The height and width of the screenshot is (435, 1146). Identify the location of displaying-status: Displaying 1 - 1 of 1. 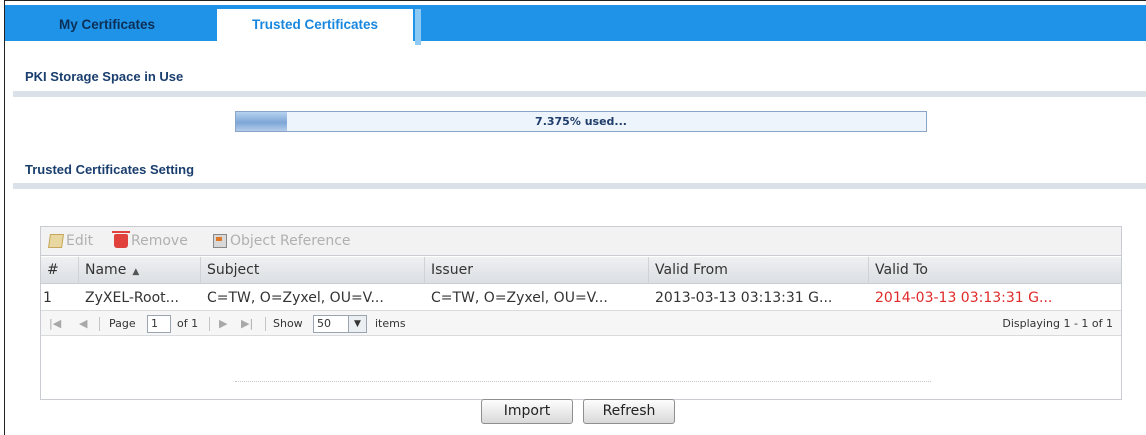
(1057, 323).